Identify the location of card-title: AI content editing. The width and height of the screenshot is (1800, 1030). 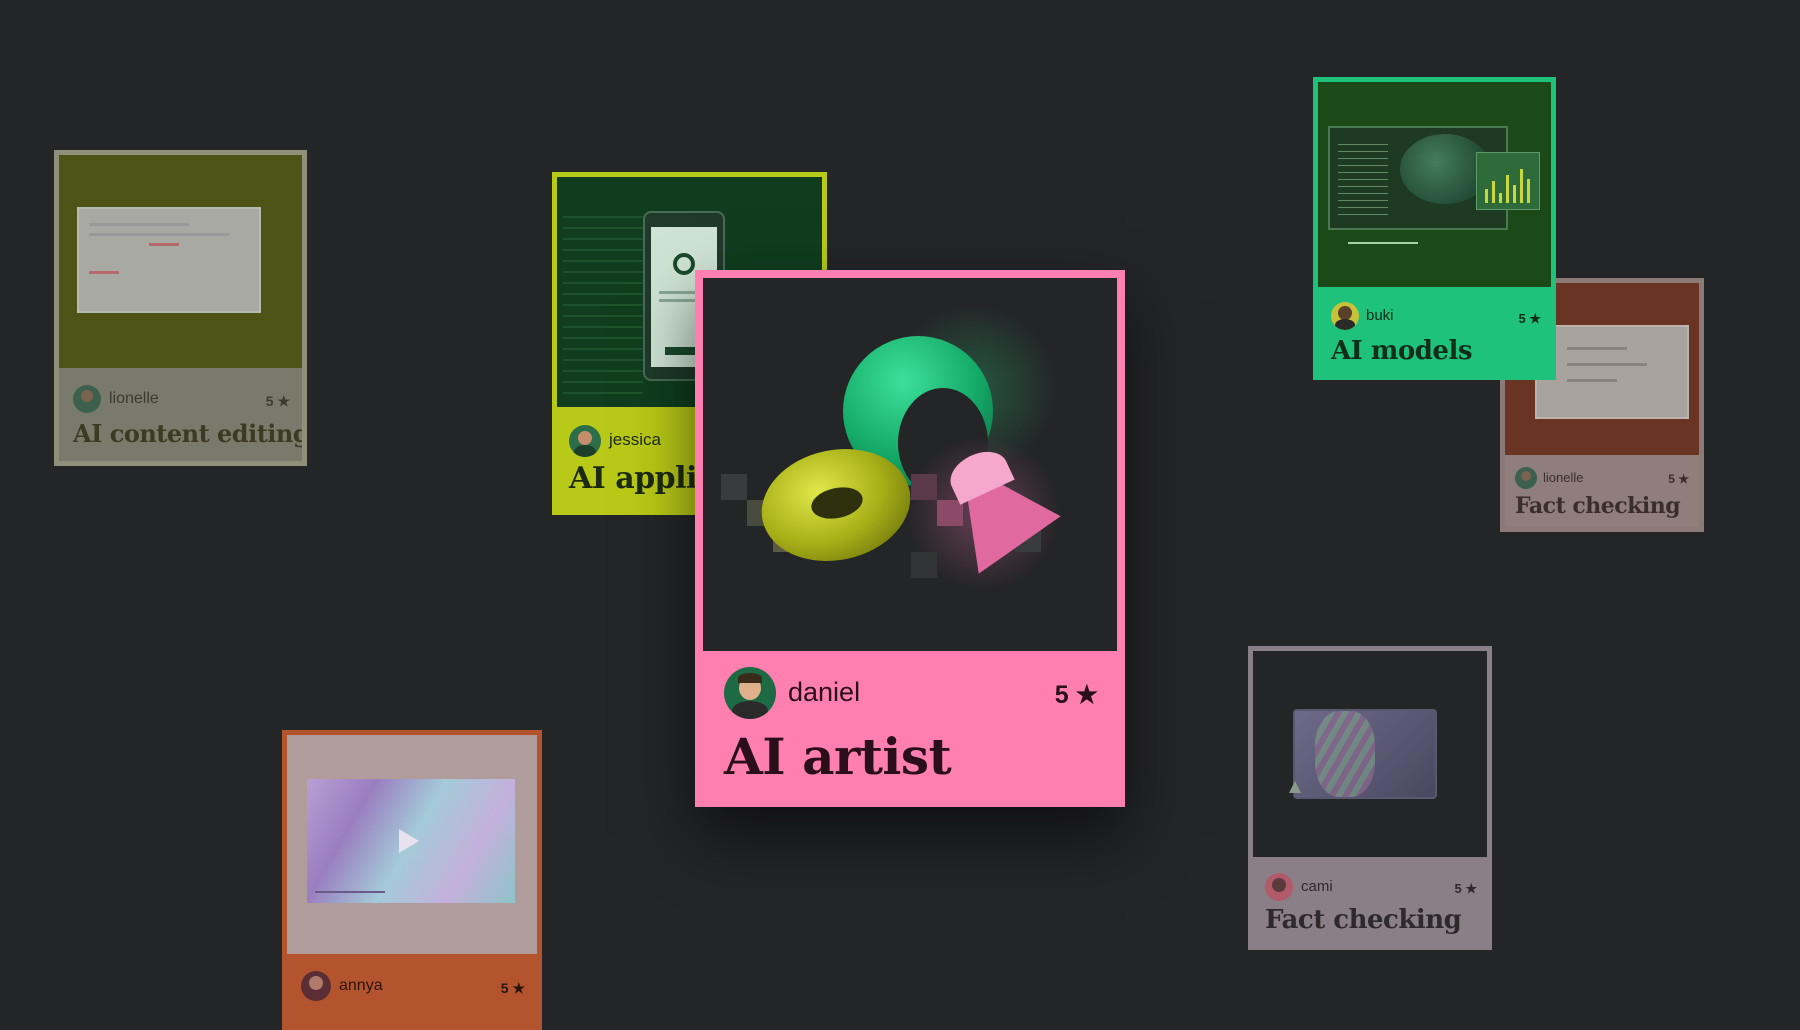
(190, 433).